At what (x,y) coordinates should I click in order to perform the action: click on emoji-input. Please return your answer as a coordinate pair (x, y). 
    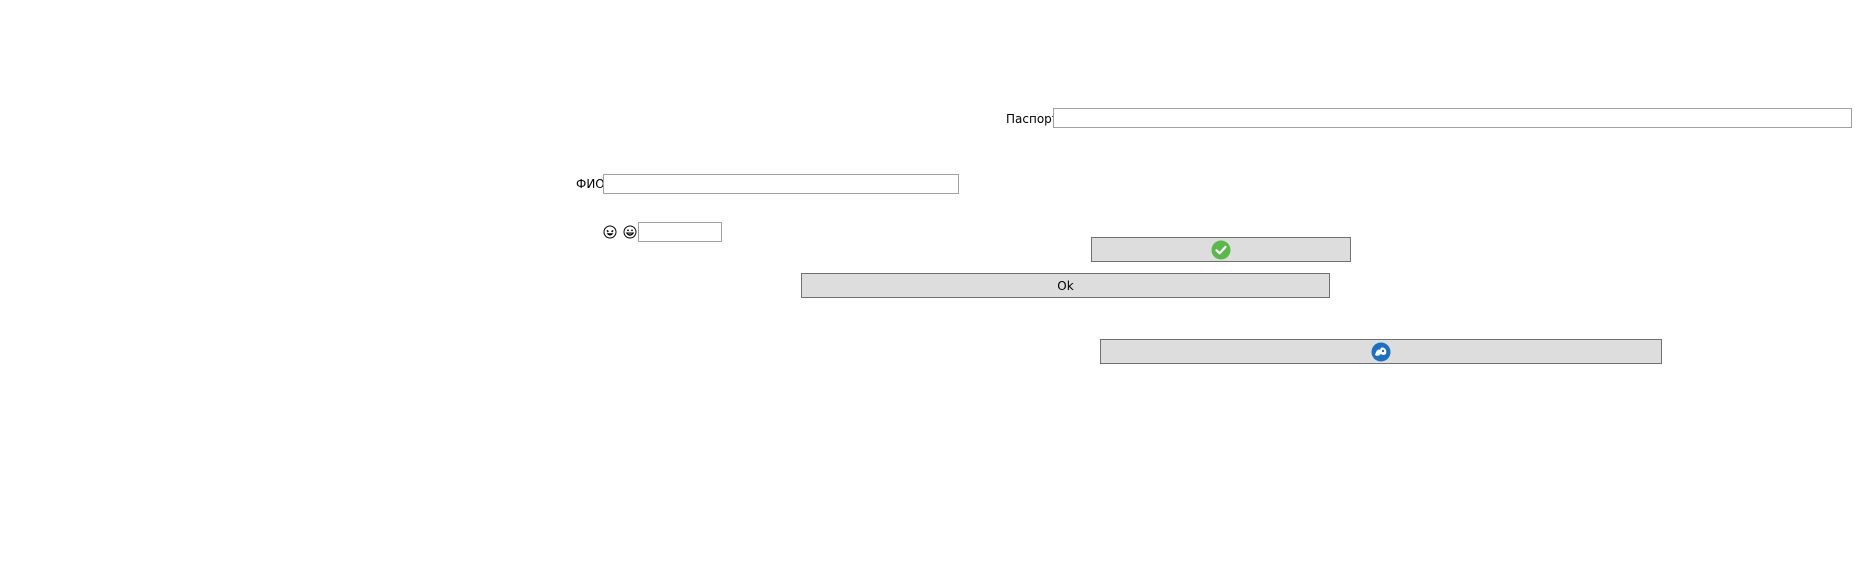
    Looking at the image, I should click on (680, 232).